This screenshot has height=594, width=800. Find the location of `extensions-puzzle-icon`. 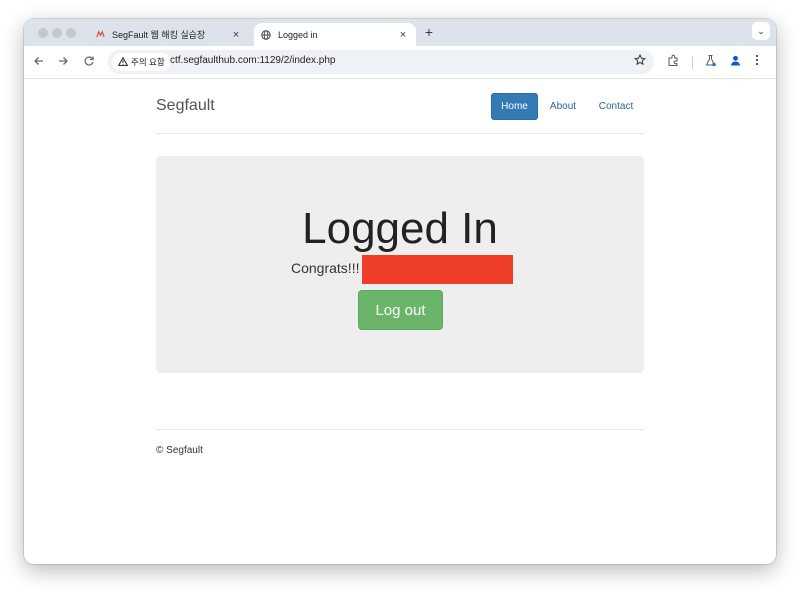

extensions-puzzle-icon is located at coordinates (673, 62).